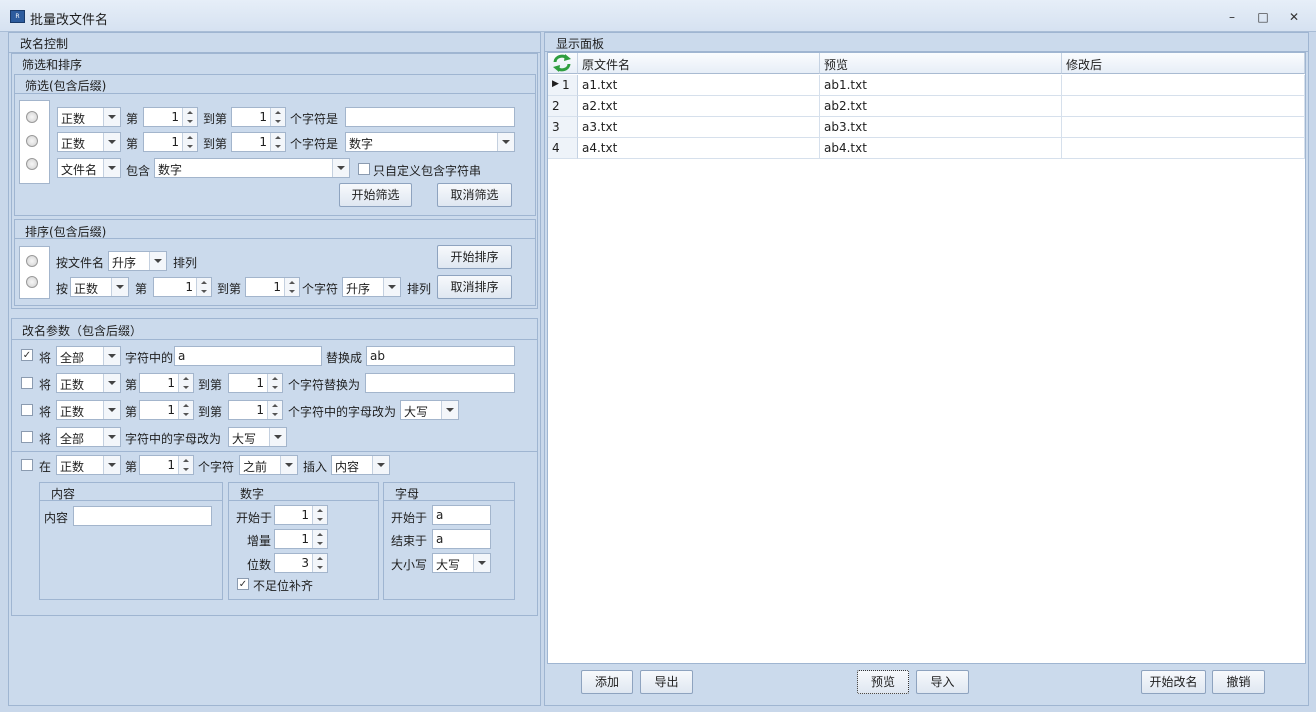 The height and width of the screenshot is (712, 1316). What do you see at coordinates (301, 515) in the screenshot?
I see `number-start-stepper: 1` at bounding box center [301, 515].